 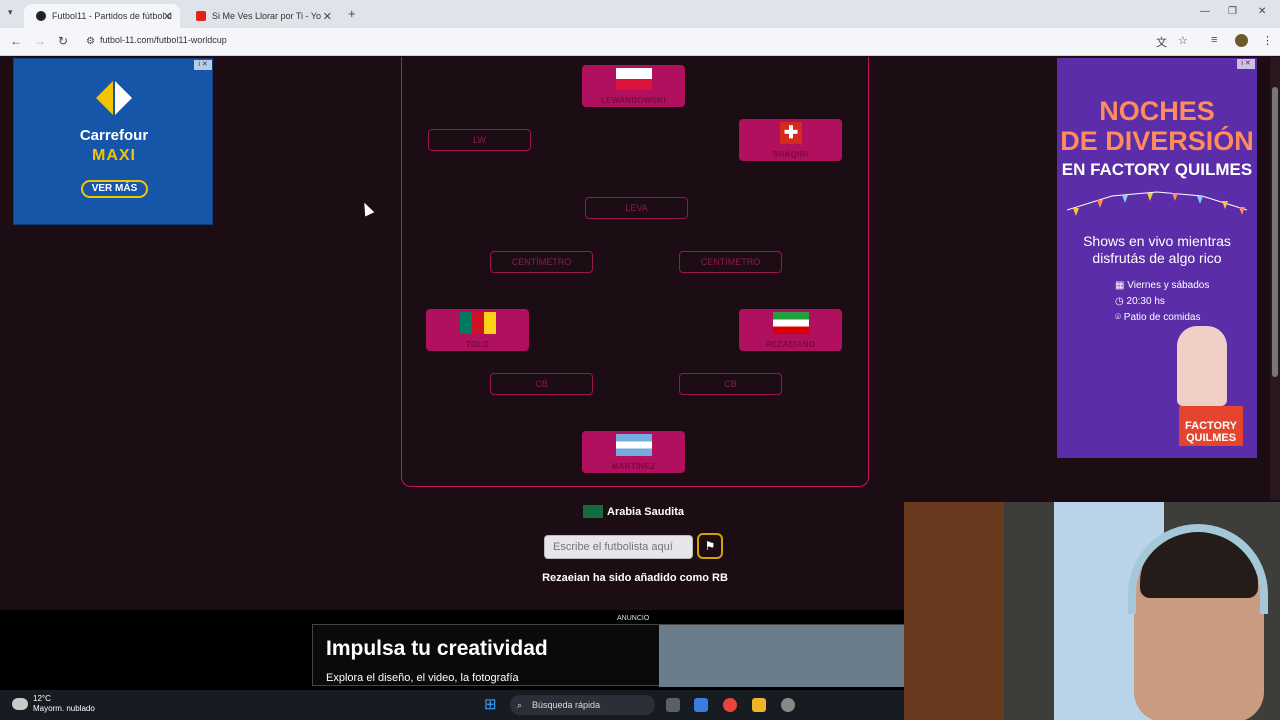 What do you see at coordinates (163, 40) in the screenshot?
I see `address-bar: futbol-11.com/futbol11-worldcup` at bounding box center [163, 40].